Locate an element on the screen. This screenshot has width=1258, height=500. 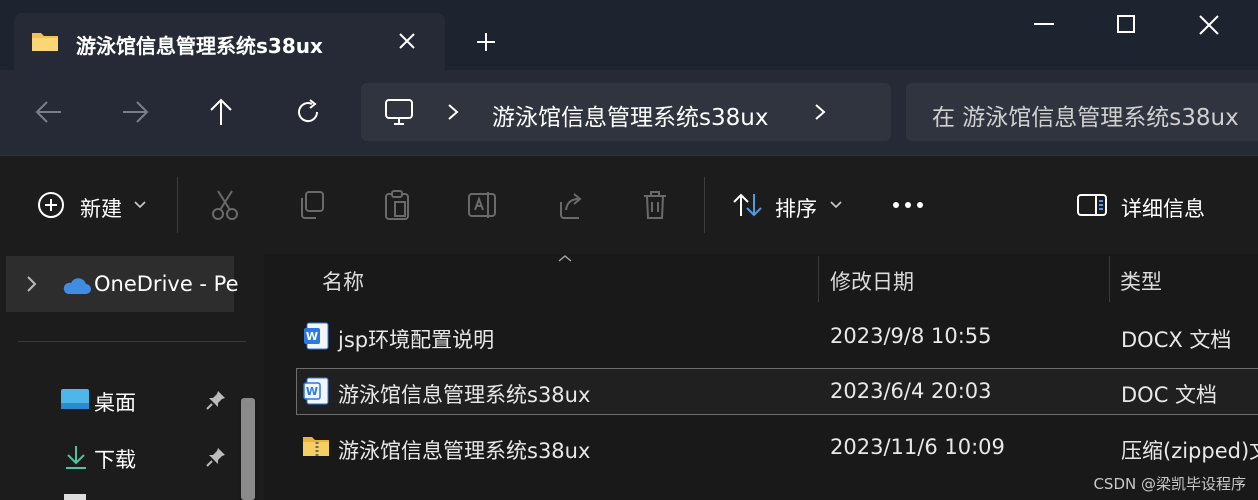
watermark: CSDN @梁凯毕设程序 is located at coordinates (1169, 484).